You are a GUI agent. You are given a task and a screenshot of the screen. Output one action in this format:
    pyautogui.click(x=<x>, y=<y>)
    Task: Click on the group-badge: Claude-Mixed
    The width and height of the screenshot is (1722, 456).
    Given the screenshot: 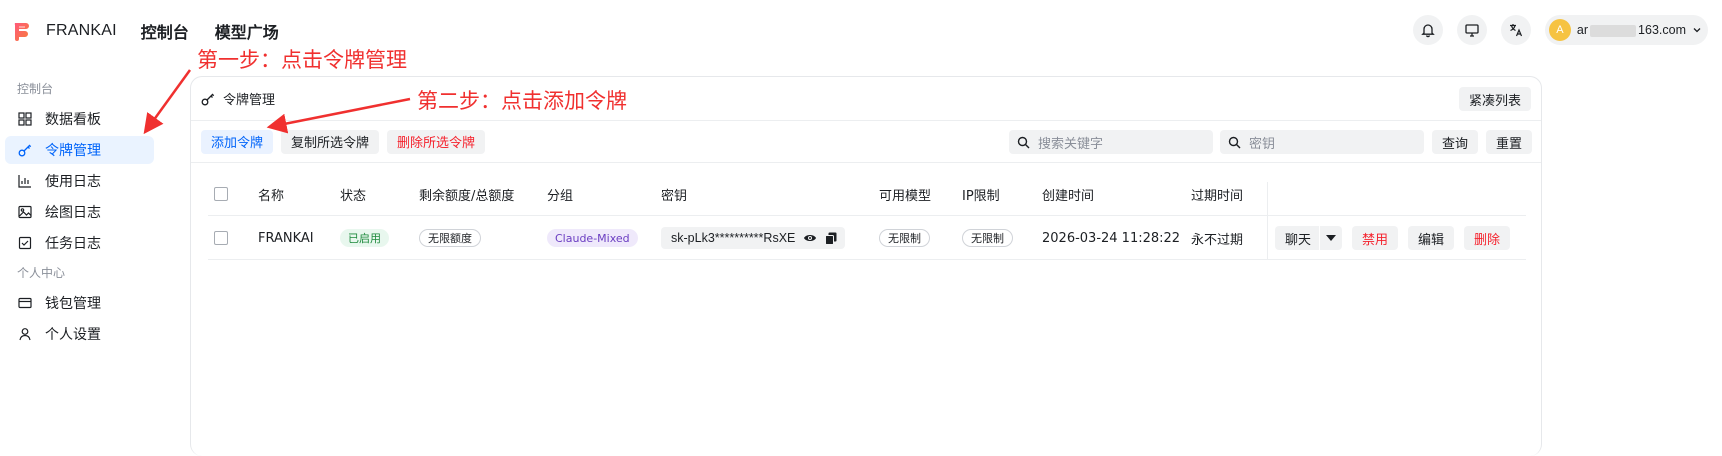 What is the action you would take?
    pyautogui.click(x=592, y=238)
    